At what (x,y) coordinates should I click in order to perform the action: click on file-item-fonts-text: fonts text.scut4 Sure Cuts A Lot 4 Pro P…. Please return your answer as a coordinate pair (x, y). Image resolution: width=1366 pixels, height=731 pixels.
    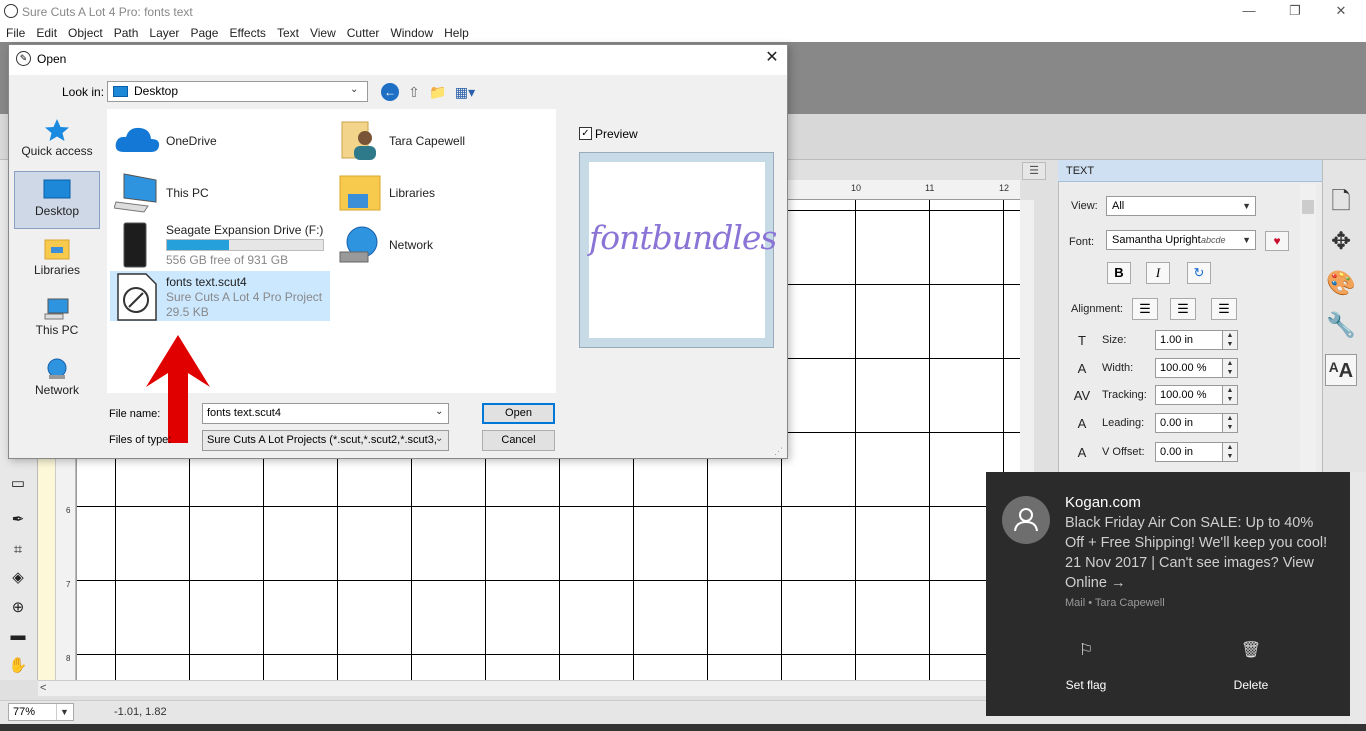
    Looking at the image, I should click on (221, 297).